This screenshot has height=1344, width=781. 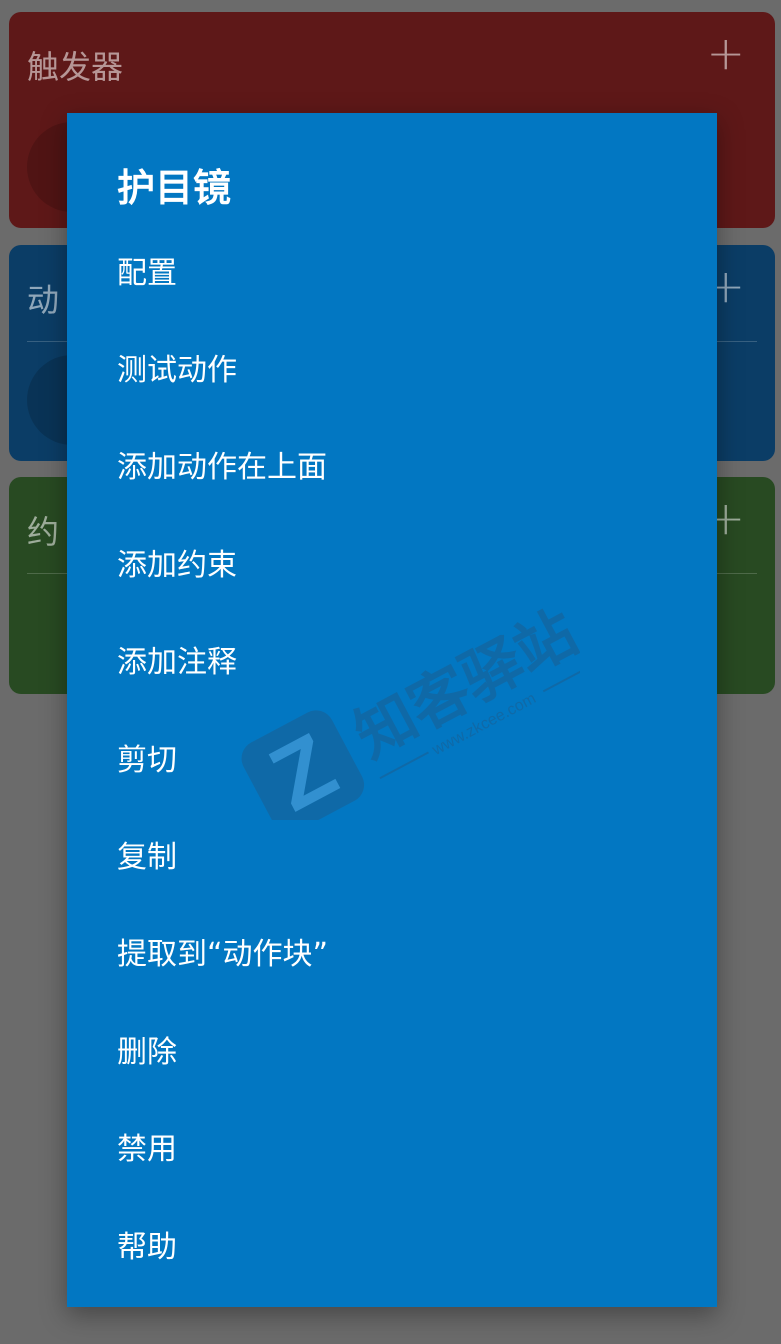 What do you see at coordinates (43, 300) in the screenshot?
I see `action-card-title: 动` at bounding box center [43, 300].